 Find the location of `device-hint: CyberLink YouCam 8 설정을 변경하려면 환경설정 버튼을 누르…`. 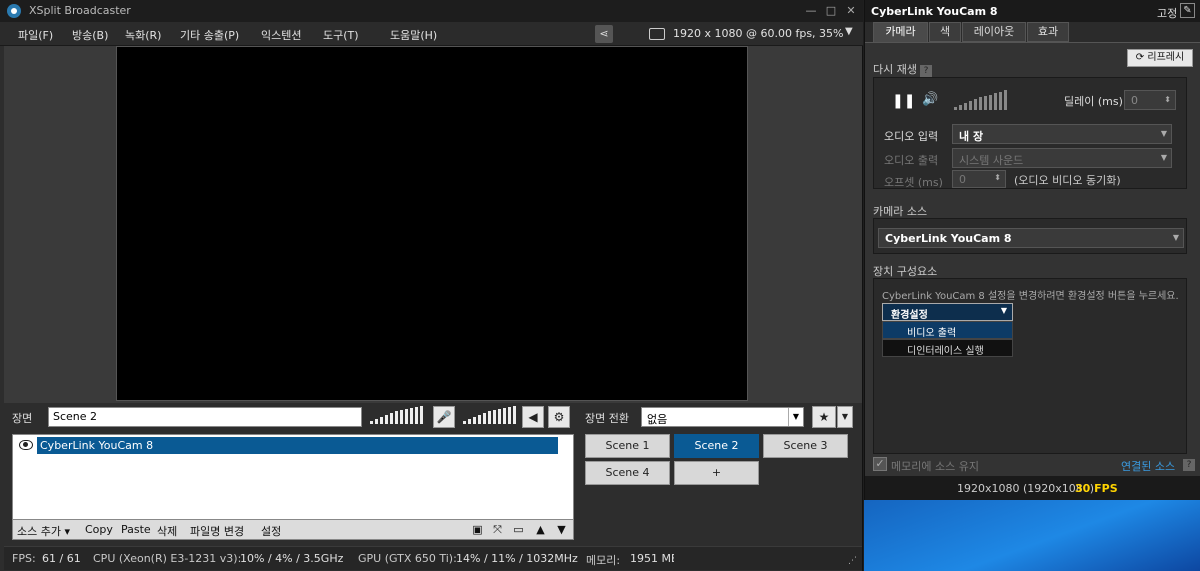

device-hint: CyberLink YouCam 8 설정을 변경하려면 환경설정 버튼을 누르… is located at coordinates (1030, 296).